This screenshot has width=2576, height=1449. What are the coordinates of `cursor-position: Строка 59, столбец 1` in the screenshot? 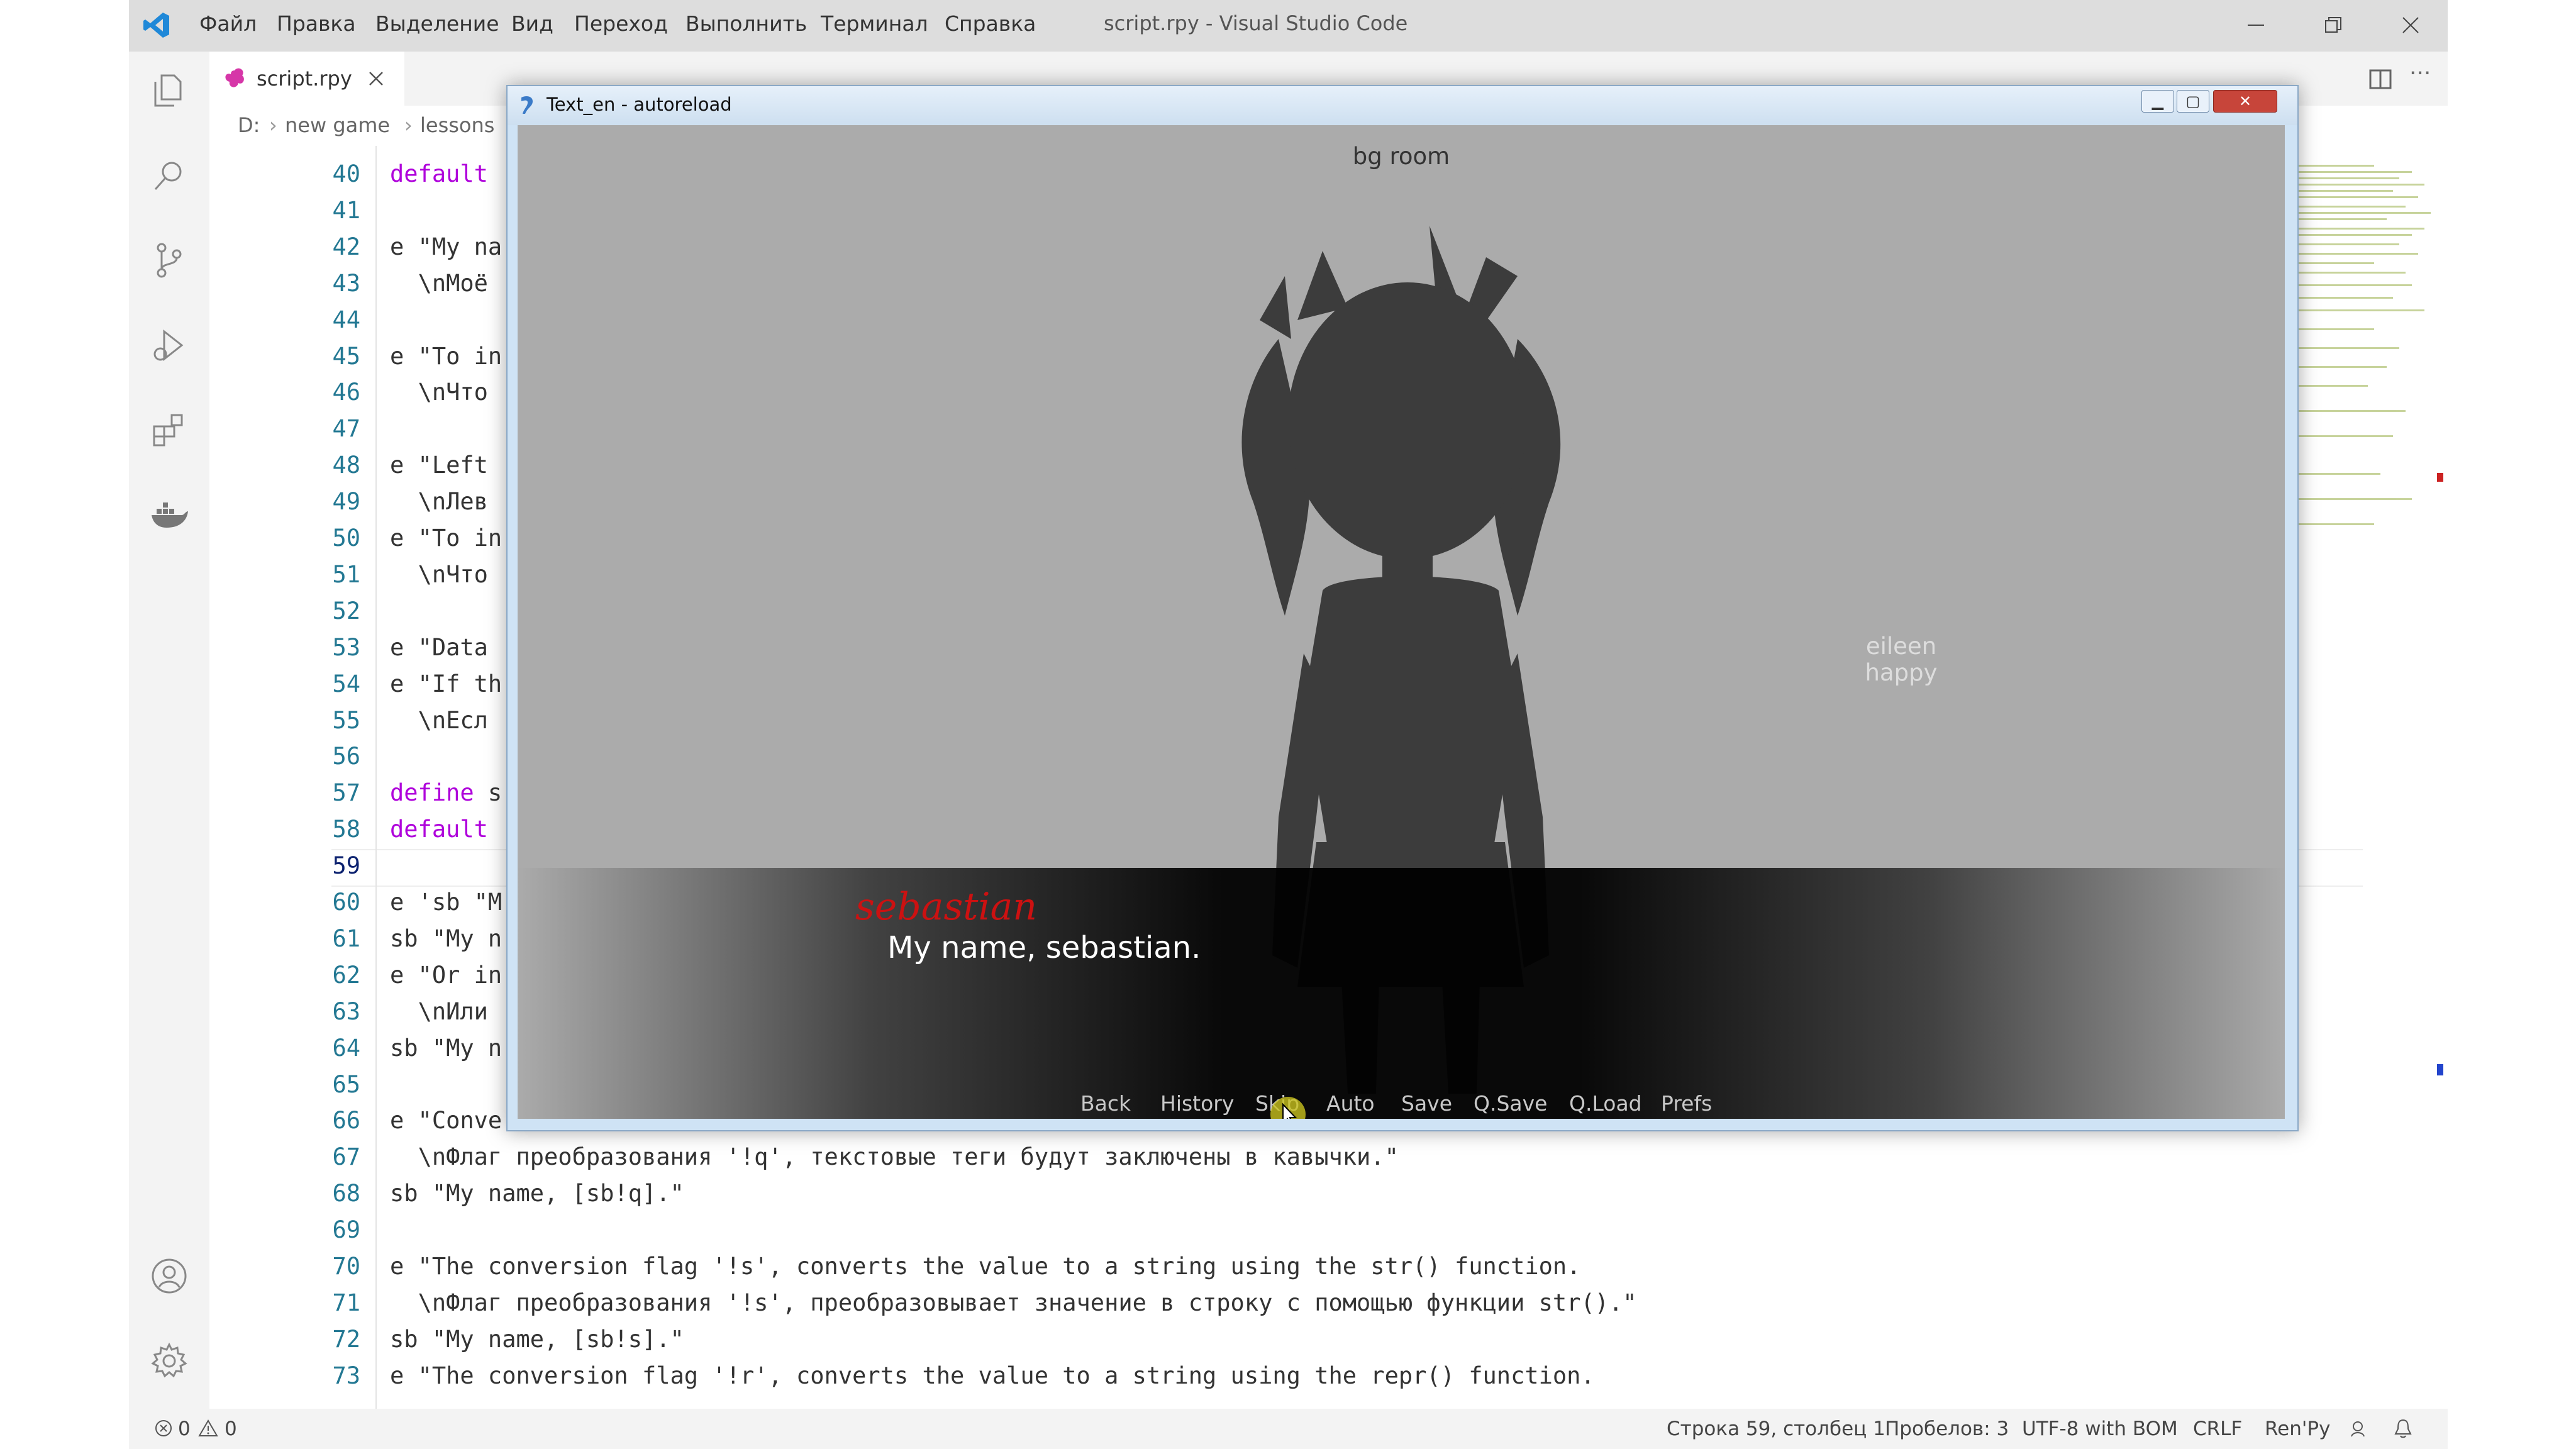 It's located at (1776, 1429).